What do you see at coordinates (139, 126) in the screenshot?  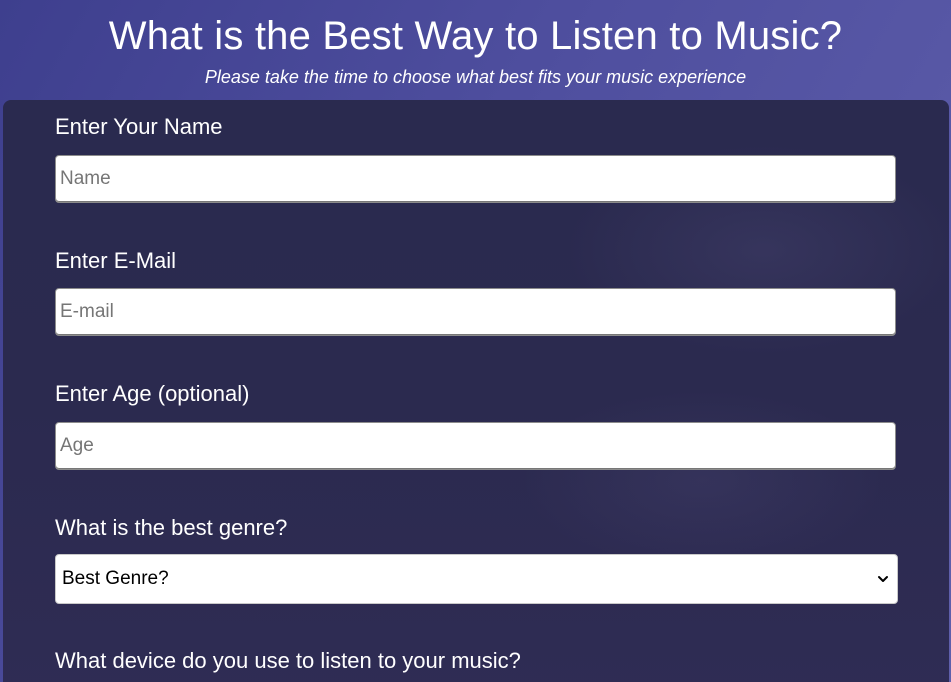 I see `name-label: Enter Your Name` at bounding box center [139, 126].